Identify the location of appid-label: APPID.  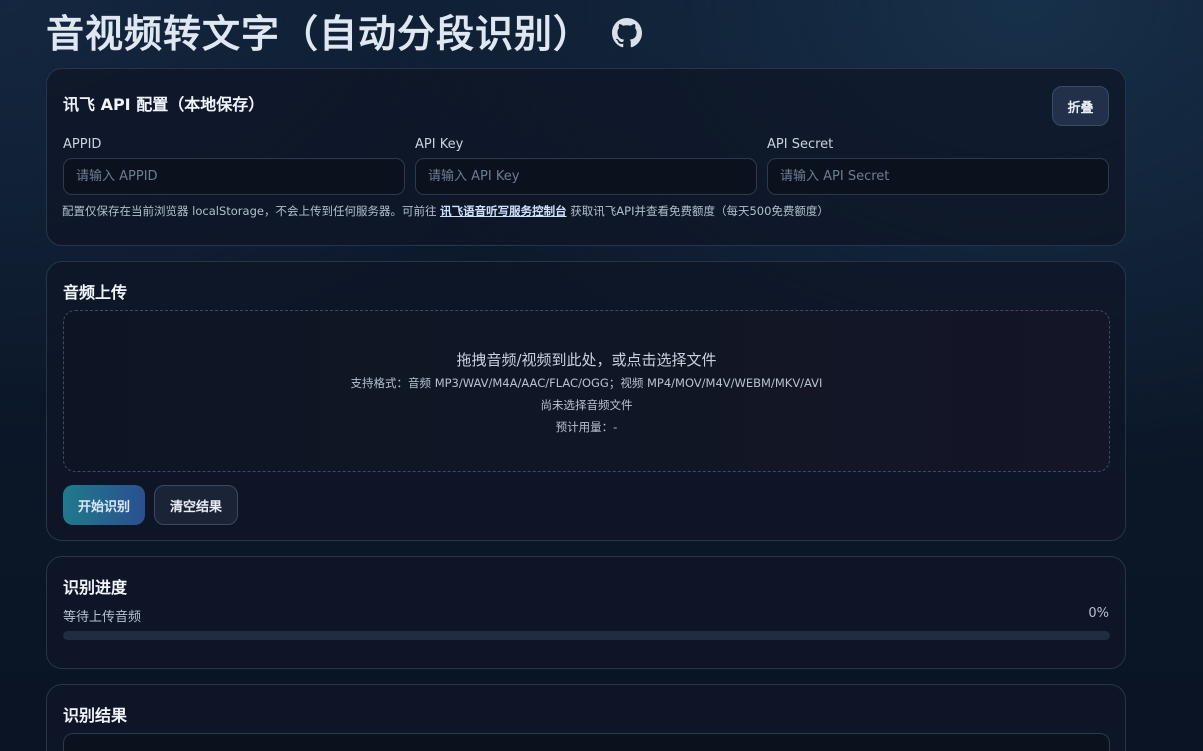
(82, 144).